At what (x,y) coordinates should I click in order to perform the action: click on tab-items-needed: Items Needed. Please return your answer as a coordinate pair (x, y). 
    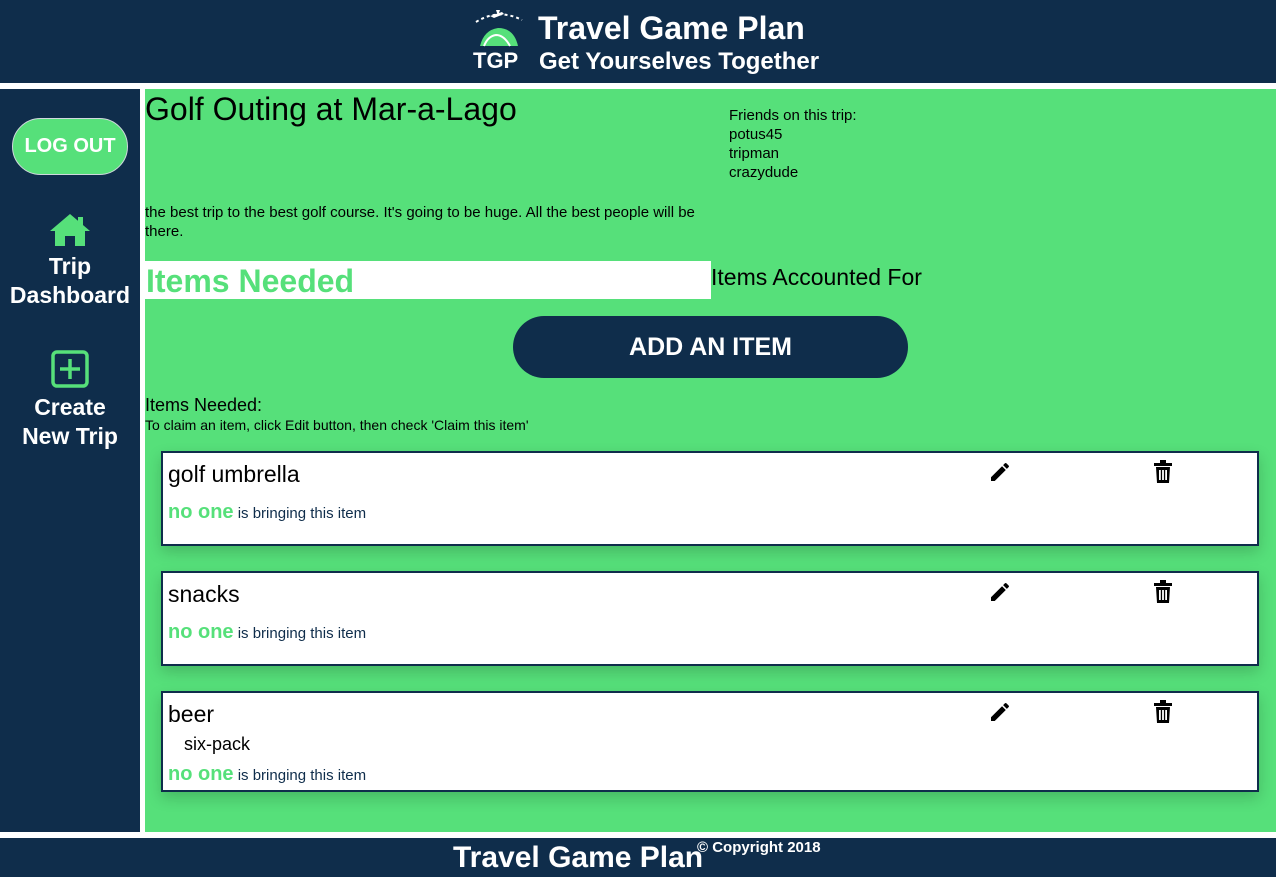
    Looking at the image, I should click on (428, 280).